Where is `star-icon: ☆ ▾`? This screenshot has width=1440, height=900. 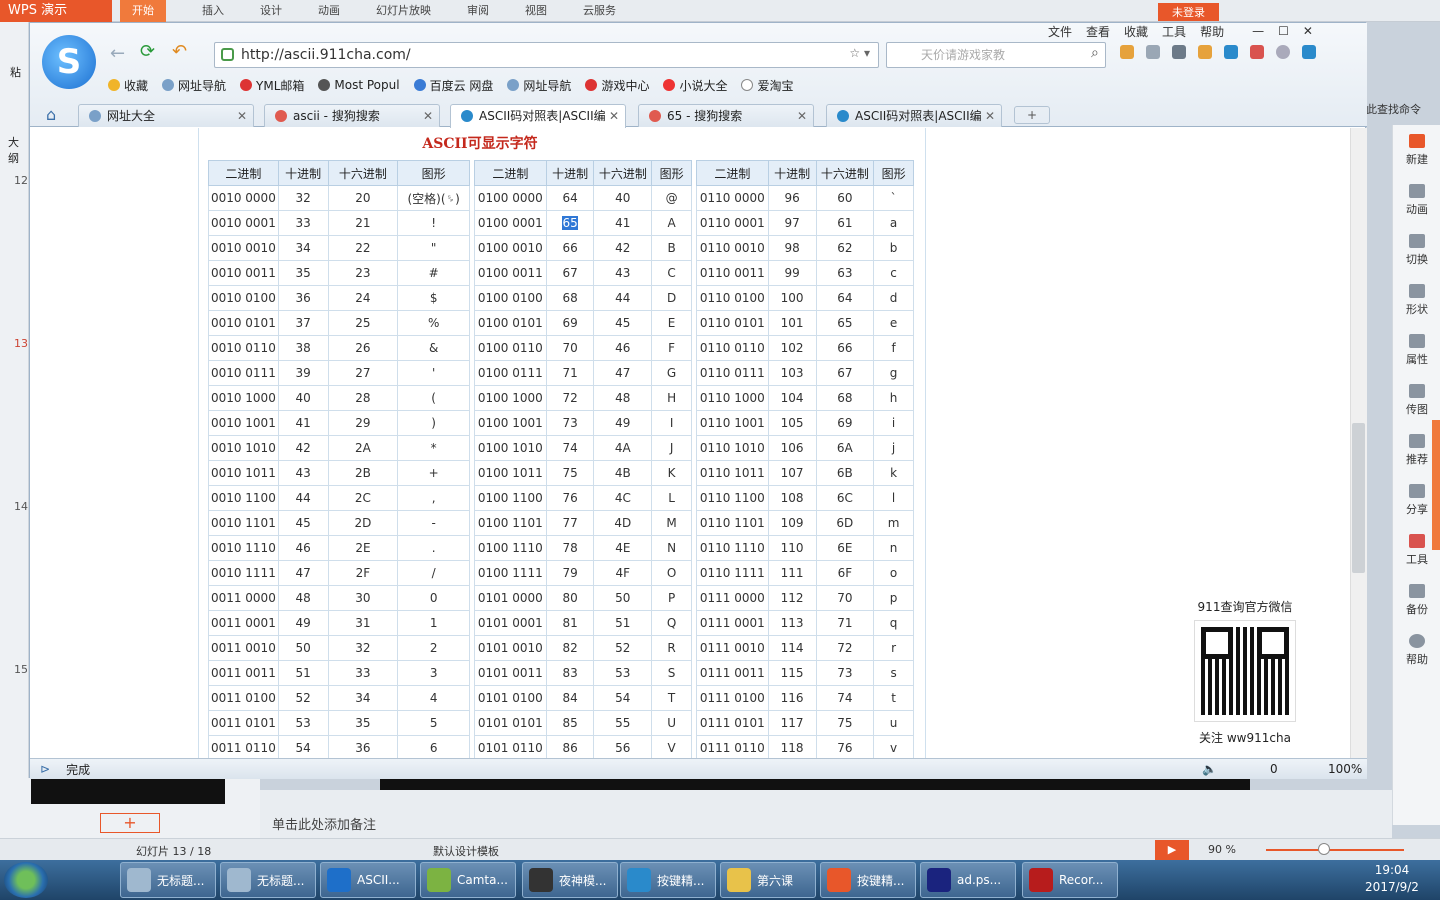 star-icon: ☆ ▾ is located at coordinates (859, 53).